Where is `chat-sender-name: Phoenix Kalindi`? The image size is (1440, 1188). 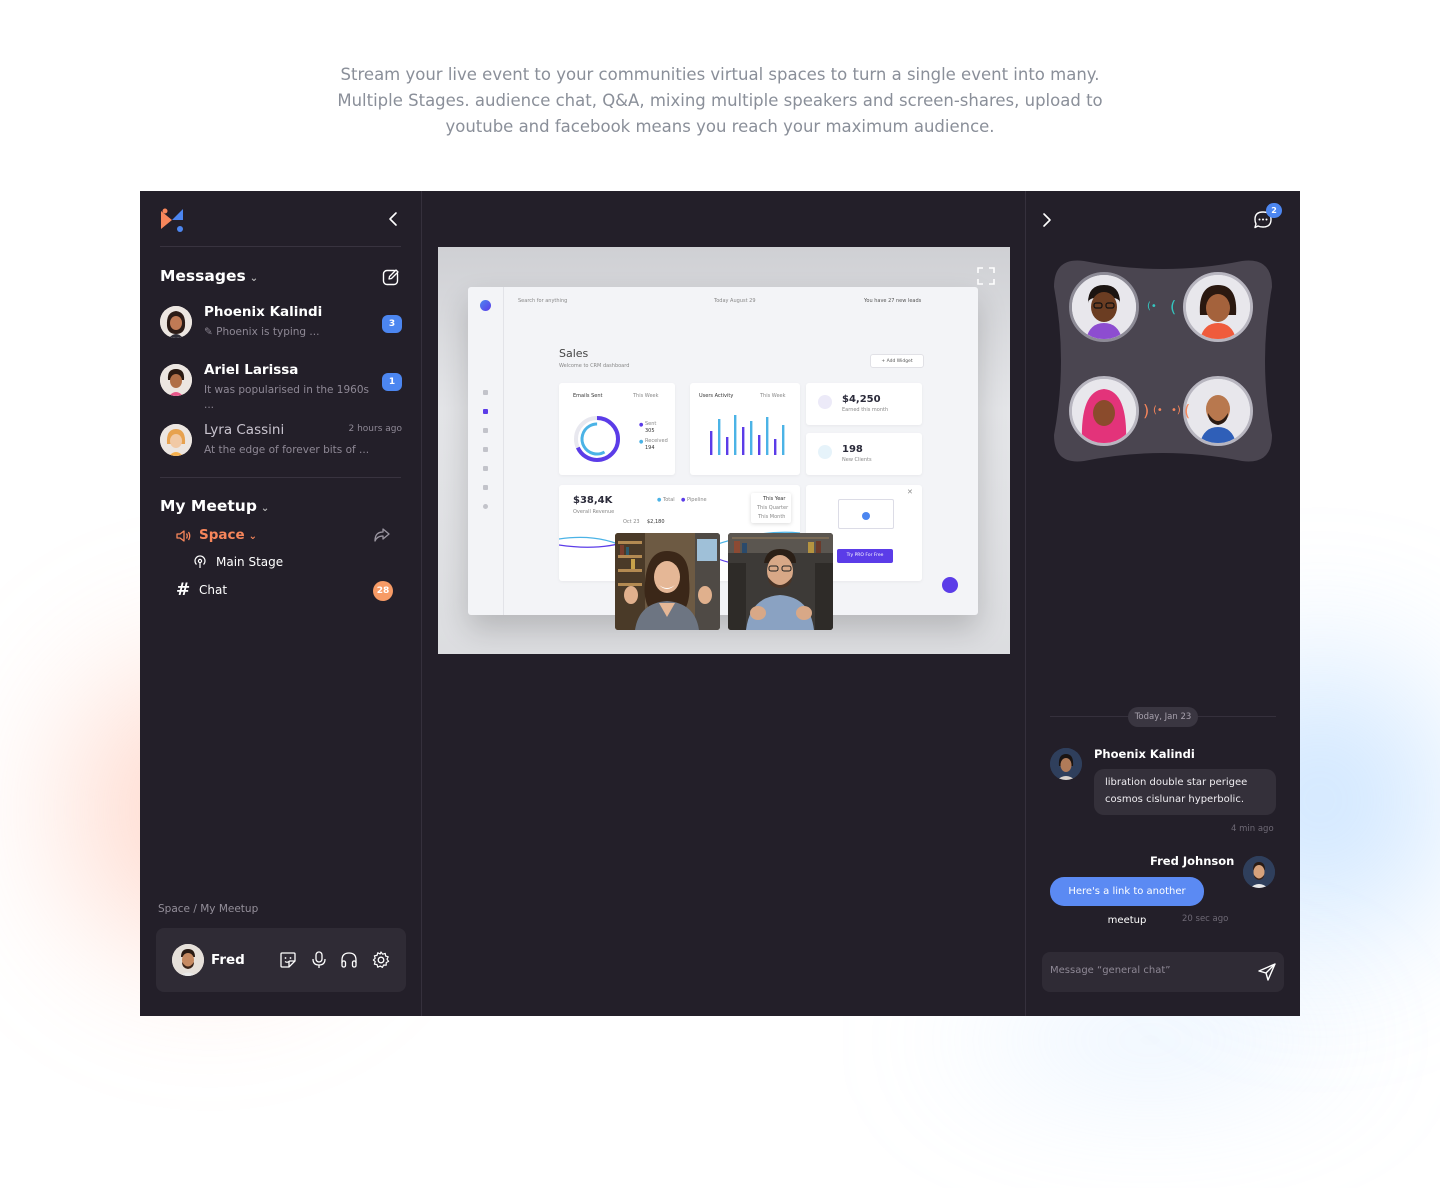
chat-sender-name: Phoenix Kalindi is located at coordinates (1144, 754).